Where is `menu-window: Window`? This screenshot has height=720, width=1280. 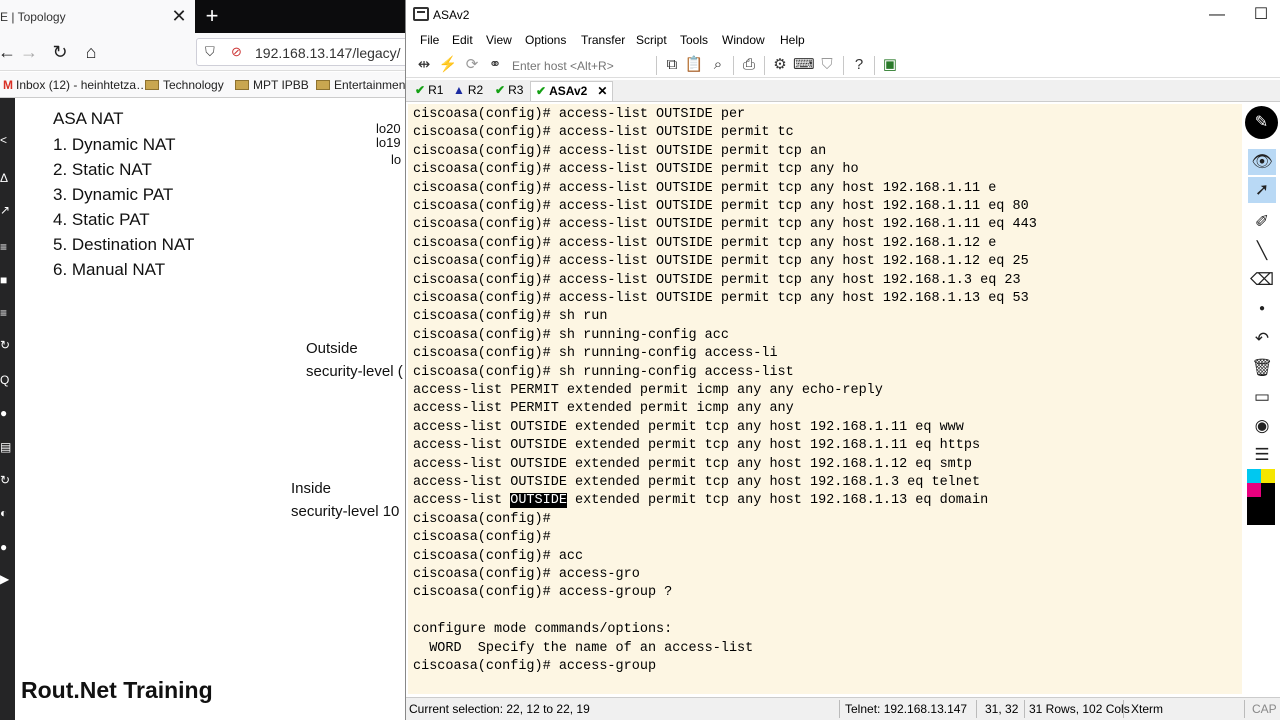 menu-window: Window is located at coordinates (743, 40).